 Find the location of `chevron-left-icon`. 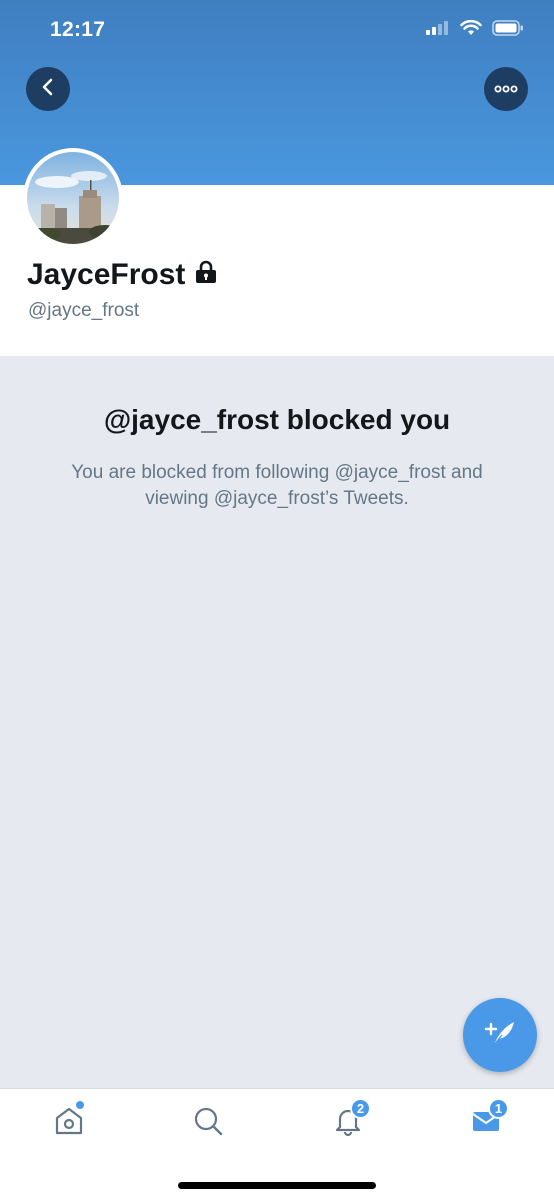

chevron-left-icon is located at coordinates (48, 89).